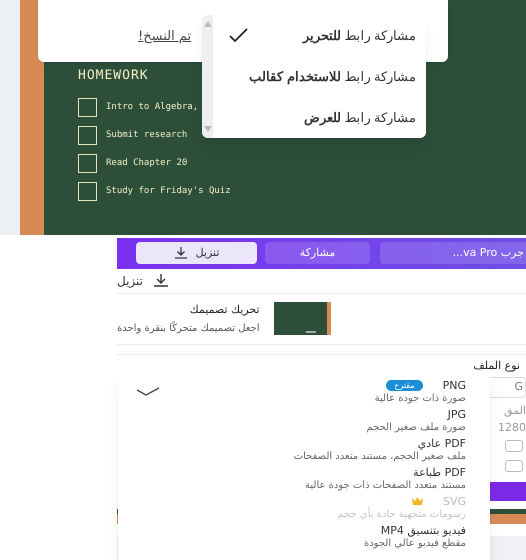  Describe the element at coordinates (319, 76) in the screenshot. I see `menu-item: مشاركة رابط للاستخدام كقالب` at that location.